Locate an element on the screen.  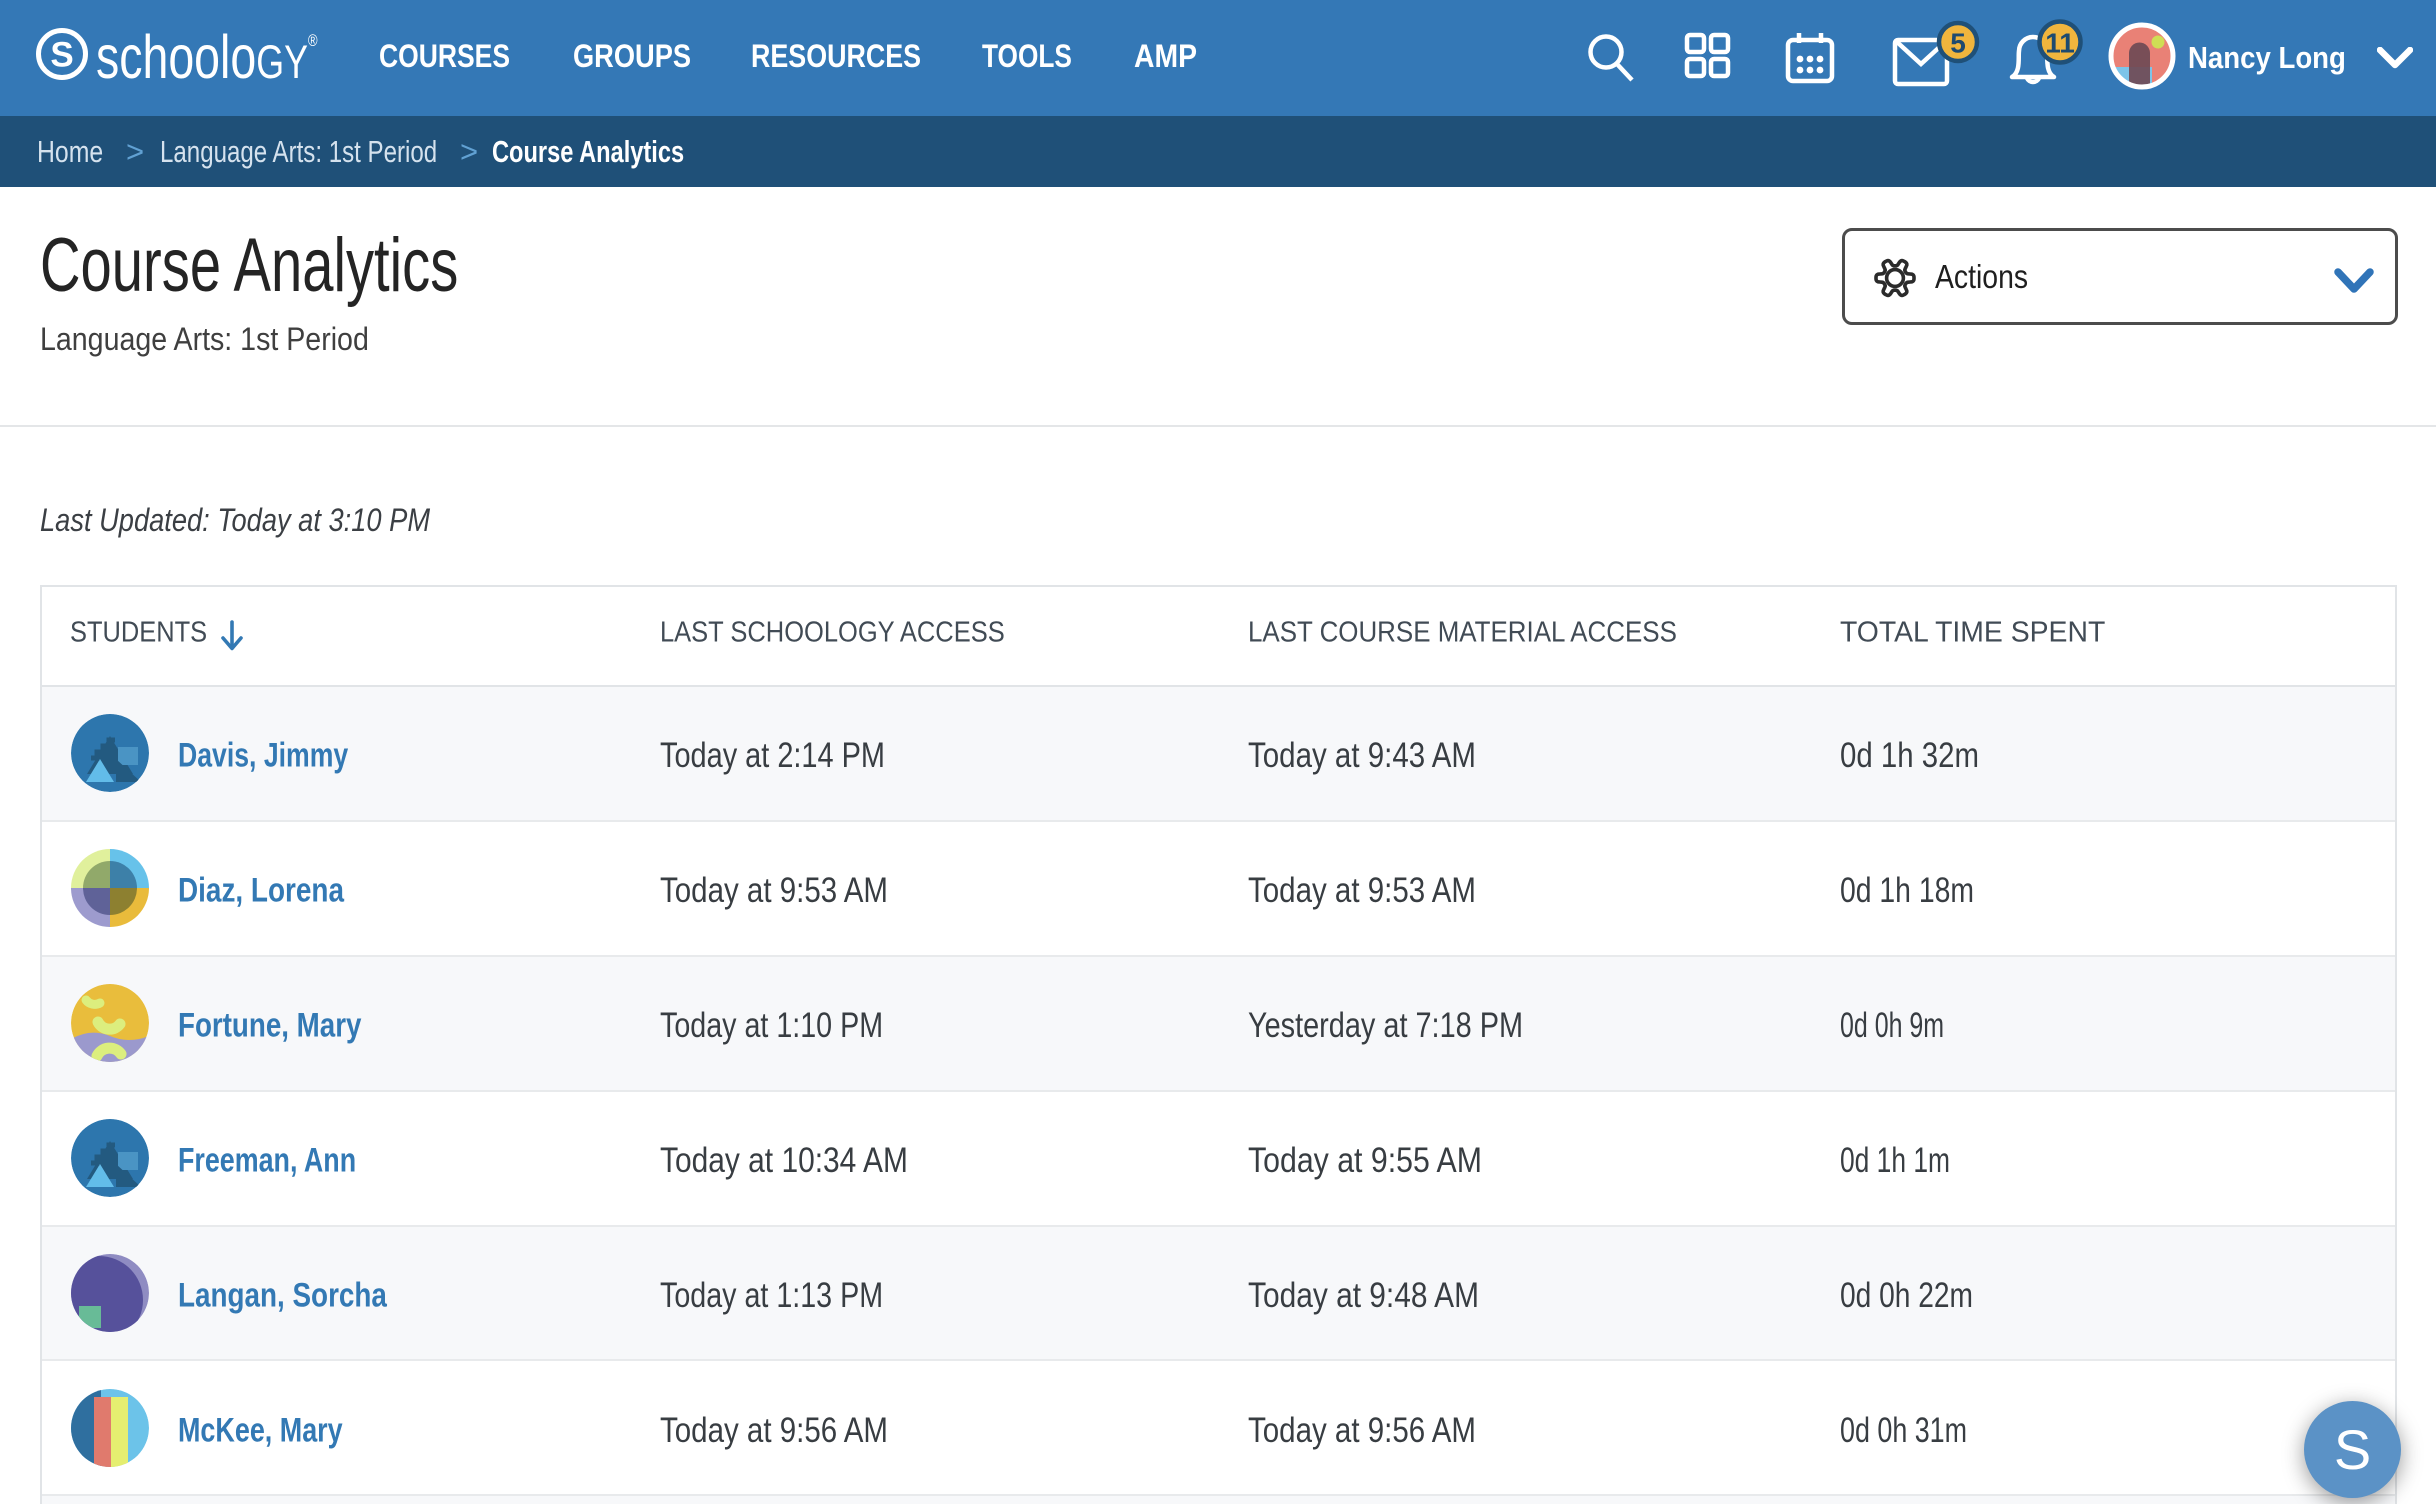
svg-text: 11 is located at coordinates (2060, 43).